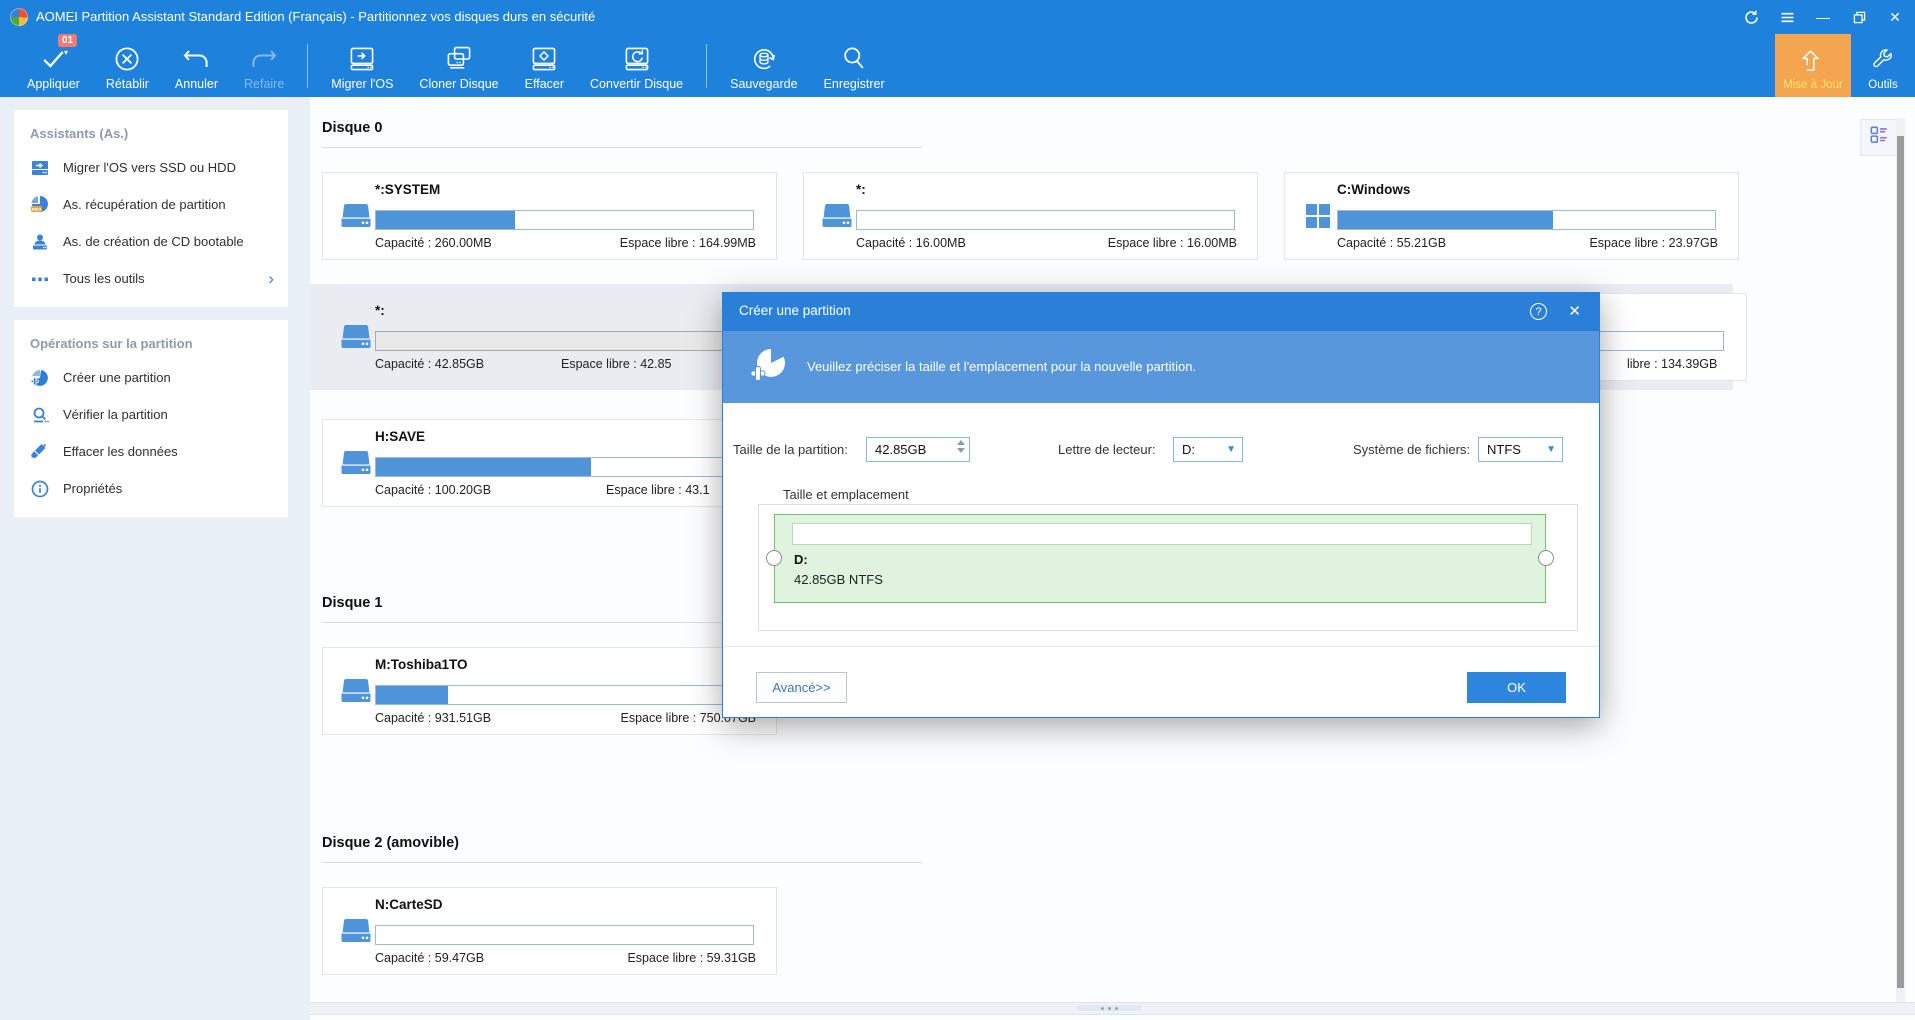 The height and width of the screenshot is (1020, 1915). What do you see at coordinates (264, 58) in the screenshot?
I see `redo-arrow-icon` at bounding box center [264, 58].